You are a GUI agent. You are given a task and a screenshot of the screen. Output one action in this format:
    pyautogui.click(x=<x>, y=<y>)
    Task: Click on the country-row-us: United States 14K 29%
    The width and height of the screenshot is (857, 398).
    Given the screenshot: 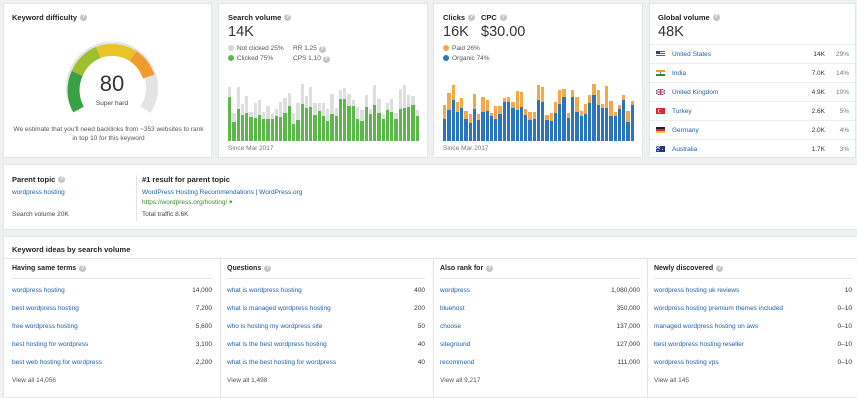 What is the action you would take?
    pyautogui.click(x=752, y=53)
    